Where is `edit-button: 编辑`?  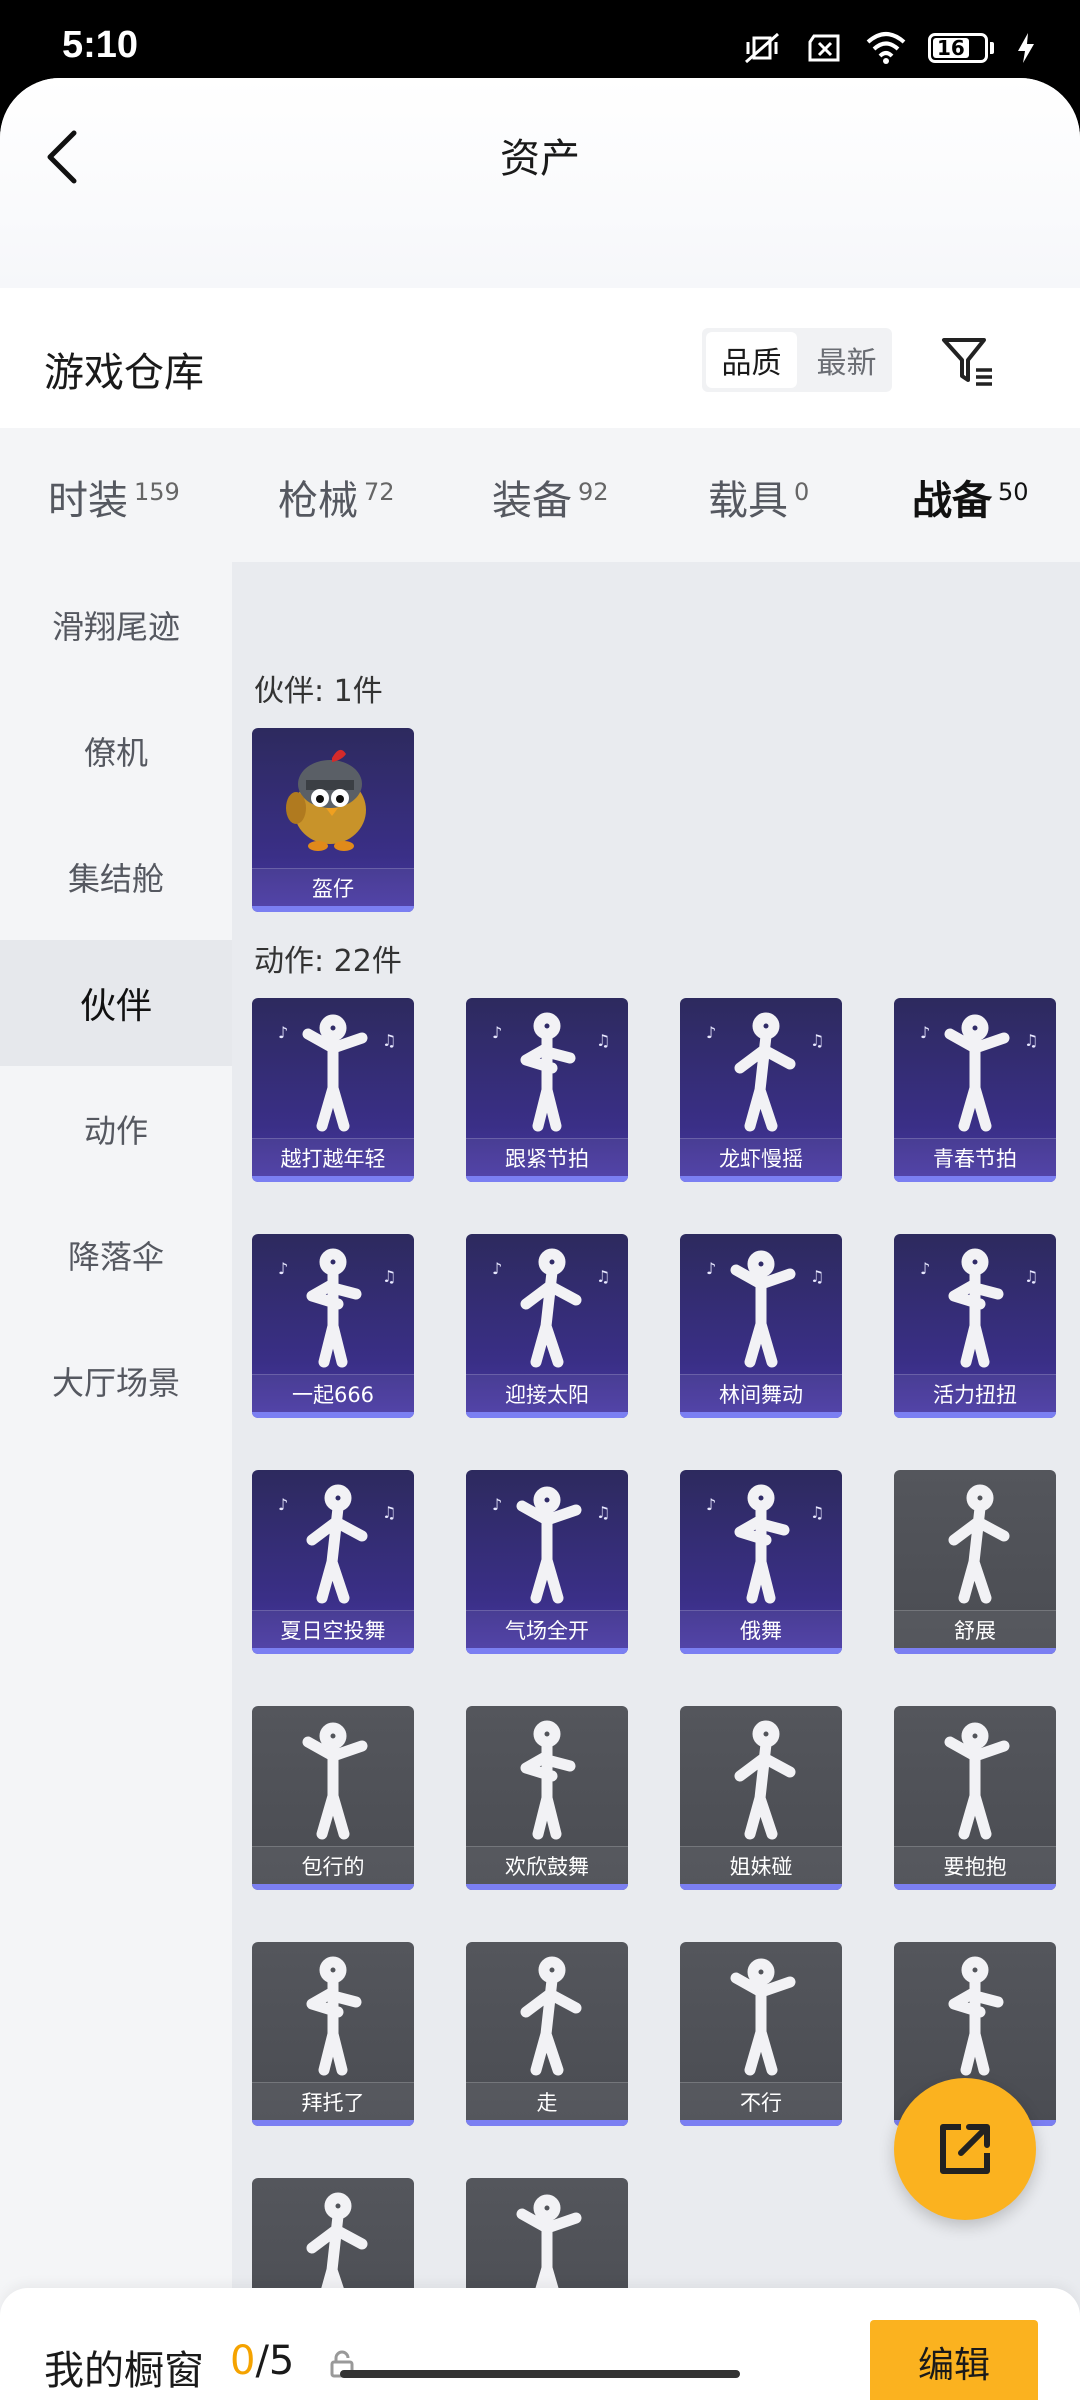
edit-button: 编辑 is located at coordinates (954, 2360).